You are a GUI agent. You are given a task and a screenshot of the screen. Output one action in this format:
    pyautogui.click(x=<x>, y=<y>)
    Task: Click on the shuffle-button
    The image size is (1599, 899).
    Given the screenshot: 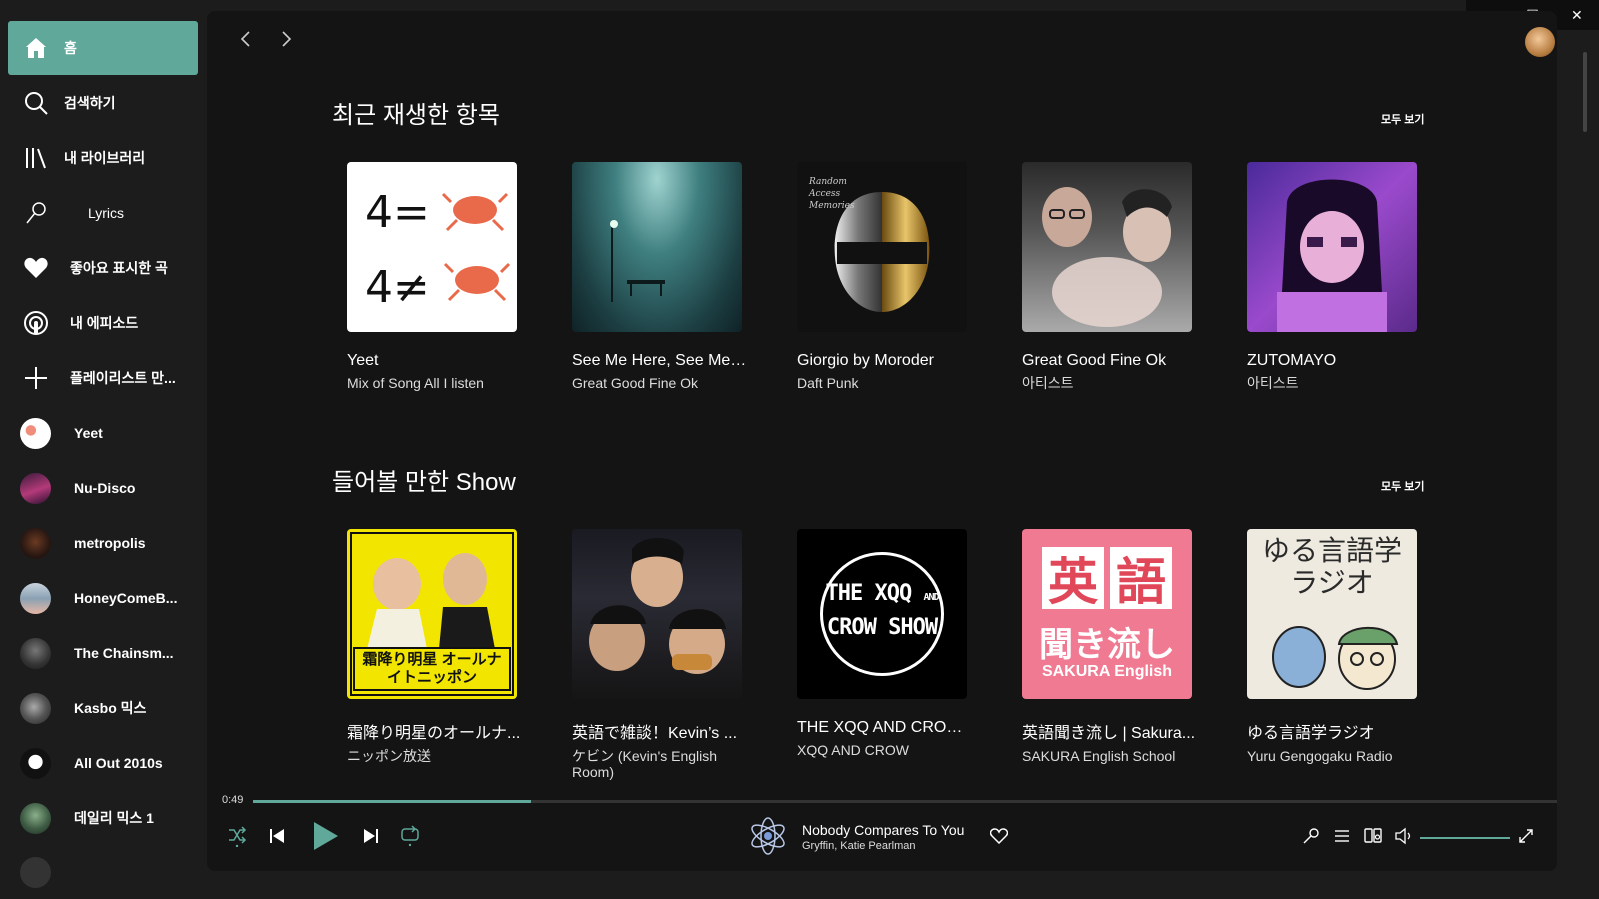 What is the action you would take?
    pyautogui.click(x=237, y=838)
    